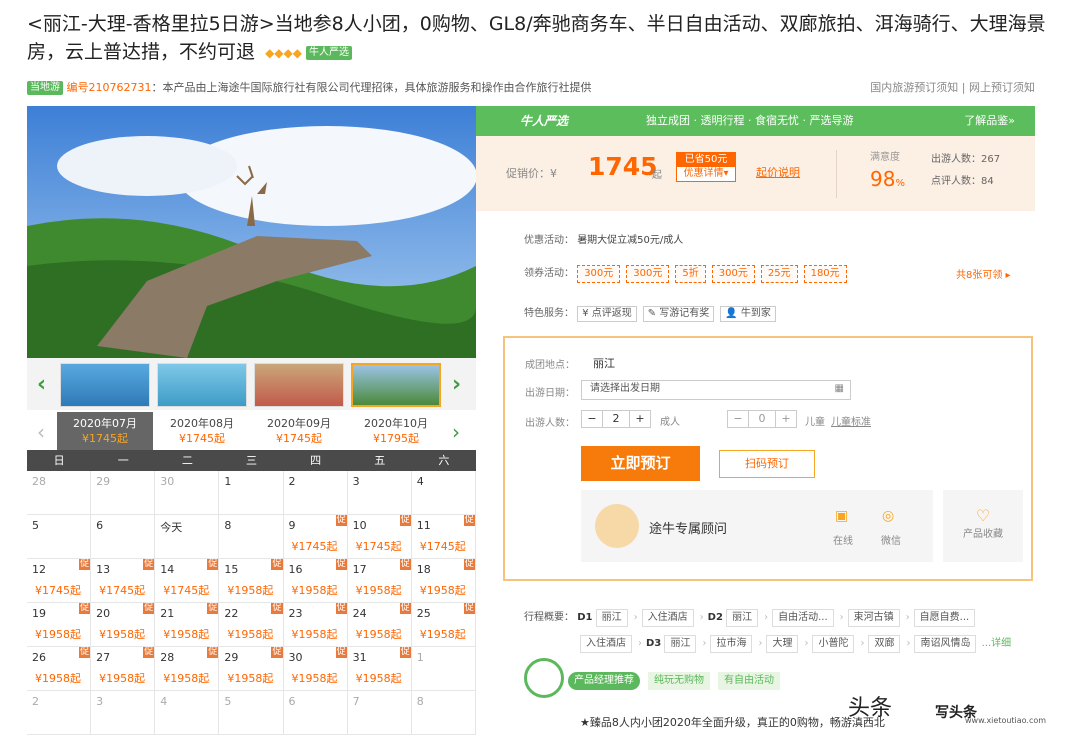 The height and width of the screenshot is (743, 1068). Describe the element at coordinates (123, 669) in the screenshot. I see `calendar-day: 27 促 ¥1958起` at that location.